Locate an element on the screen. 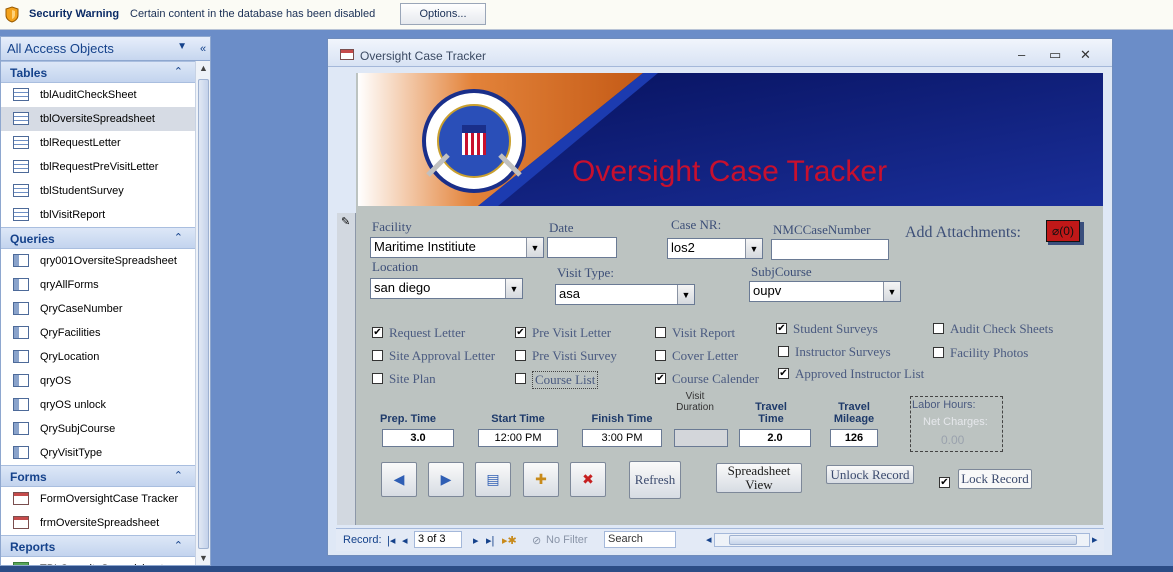 The width and height of the screenshot is (1173, 572). date-field is located at coordinates (582, 247).